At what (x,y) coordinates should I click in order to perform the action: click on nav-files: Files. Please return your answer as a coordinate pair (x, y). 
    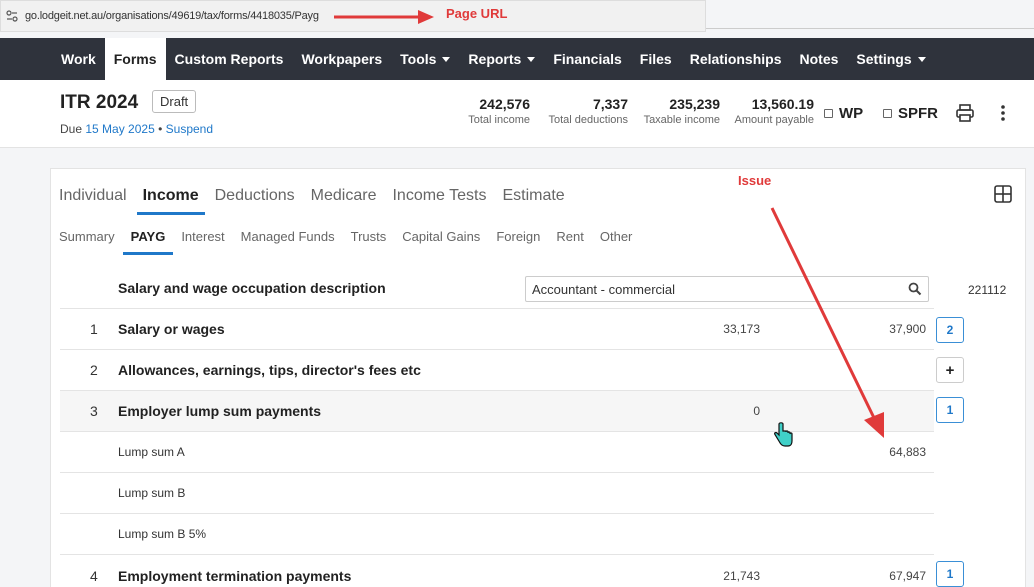
    Looking at the image, I should click on (656, 59).